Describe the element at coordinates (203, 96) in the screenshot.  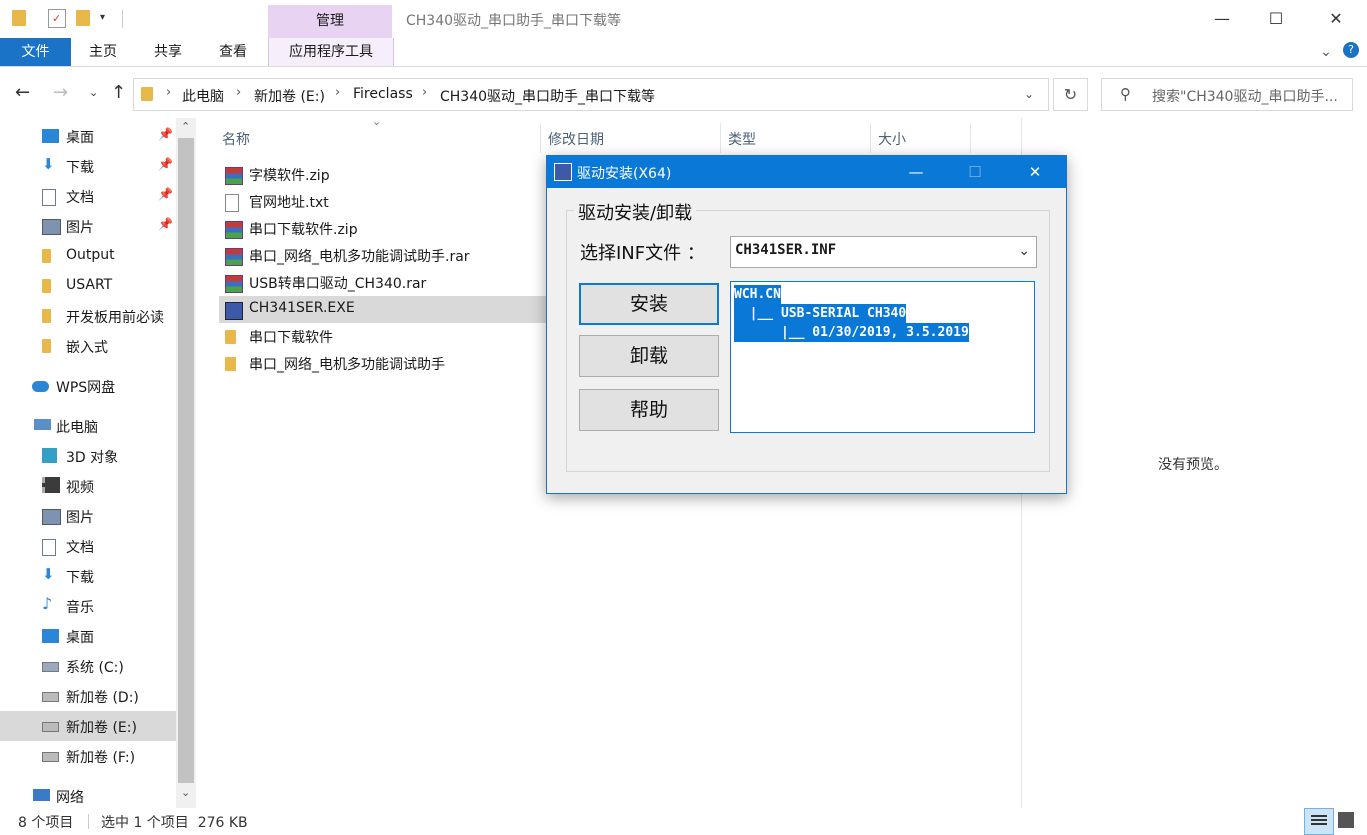
I see `breadcrumb-this-pc: 此电脑` at that location.